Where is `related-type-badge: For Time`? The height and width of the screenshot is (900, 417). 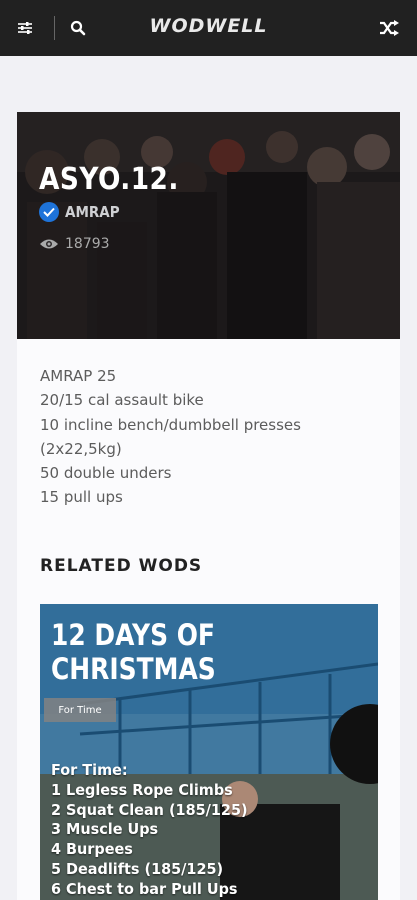 related-type-badge: For Time is located at coordinates (80, 710).